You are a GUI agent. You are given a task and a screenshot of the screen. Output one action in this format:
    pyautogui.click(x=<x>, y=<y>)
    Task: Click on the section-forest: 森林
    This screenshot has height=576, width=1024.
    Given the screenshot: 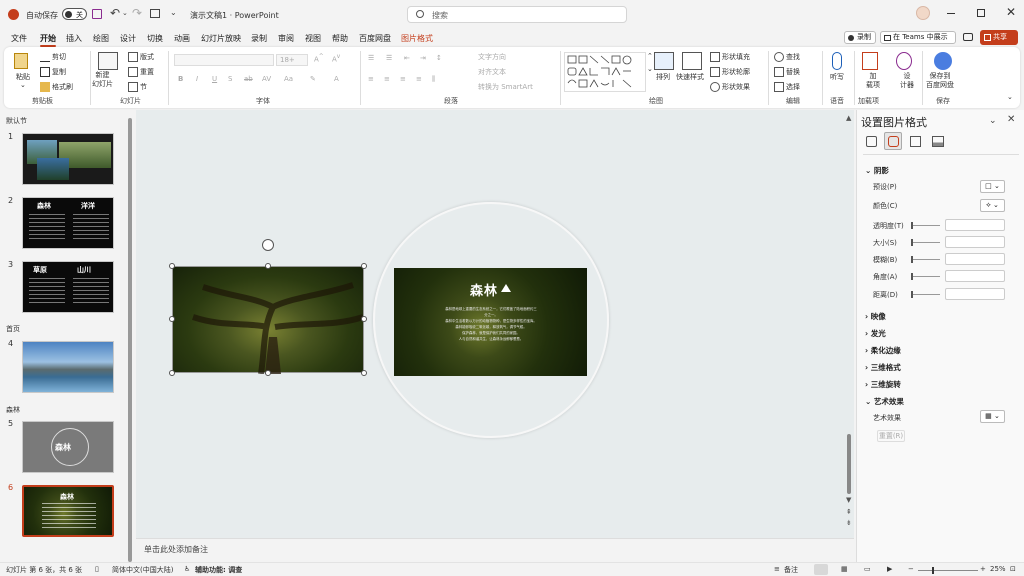 What is the action you would take?
    pyautogui.click(x=13, y=410)
    